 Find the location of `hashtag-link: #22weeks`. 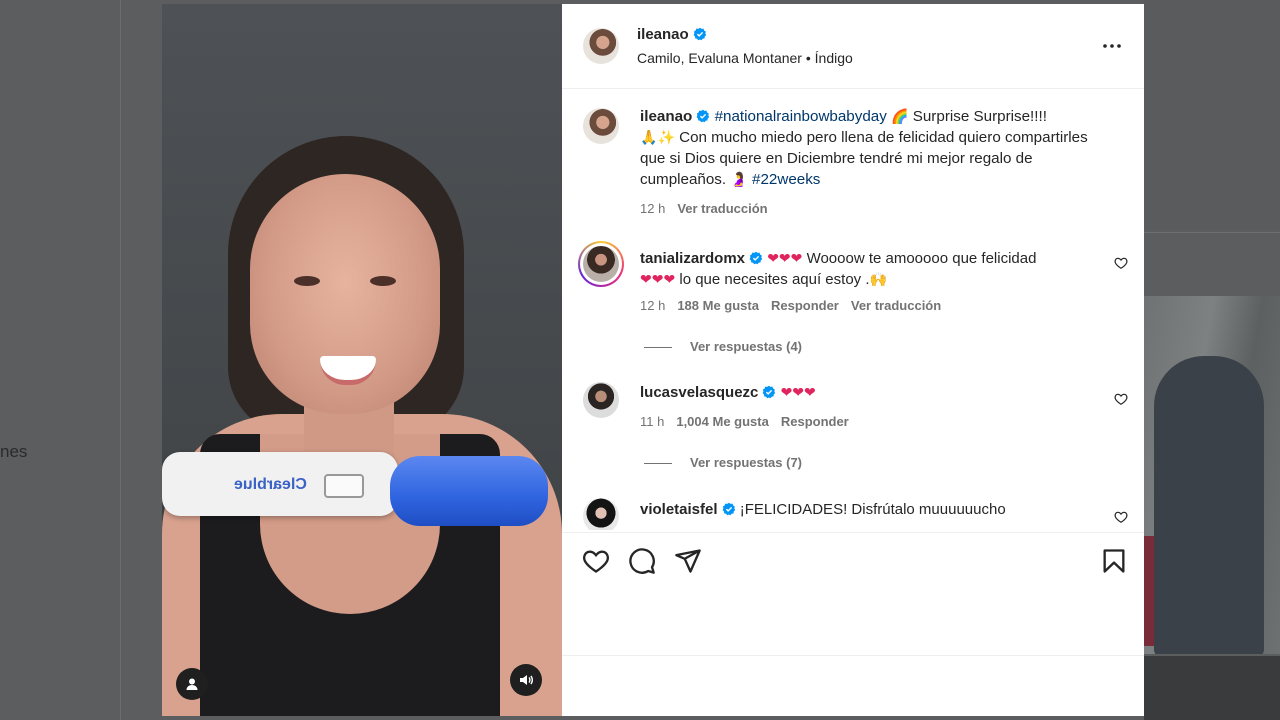

hashtag-link: #22weeks is located at coordinates (786, 179).